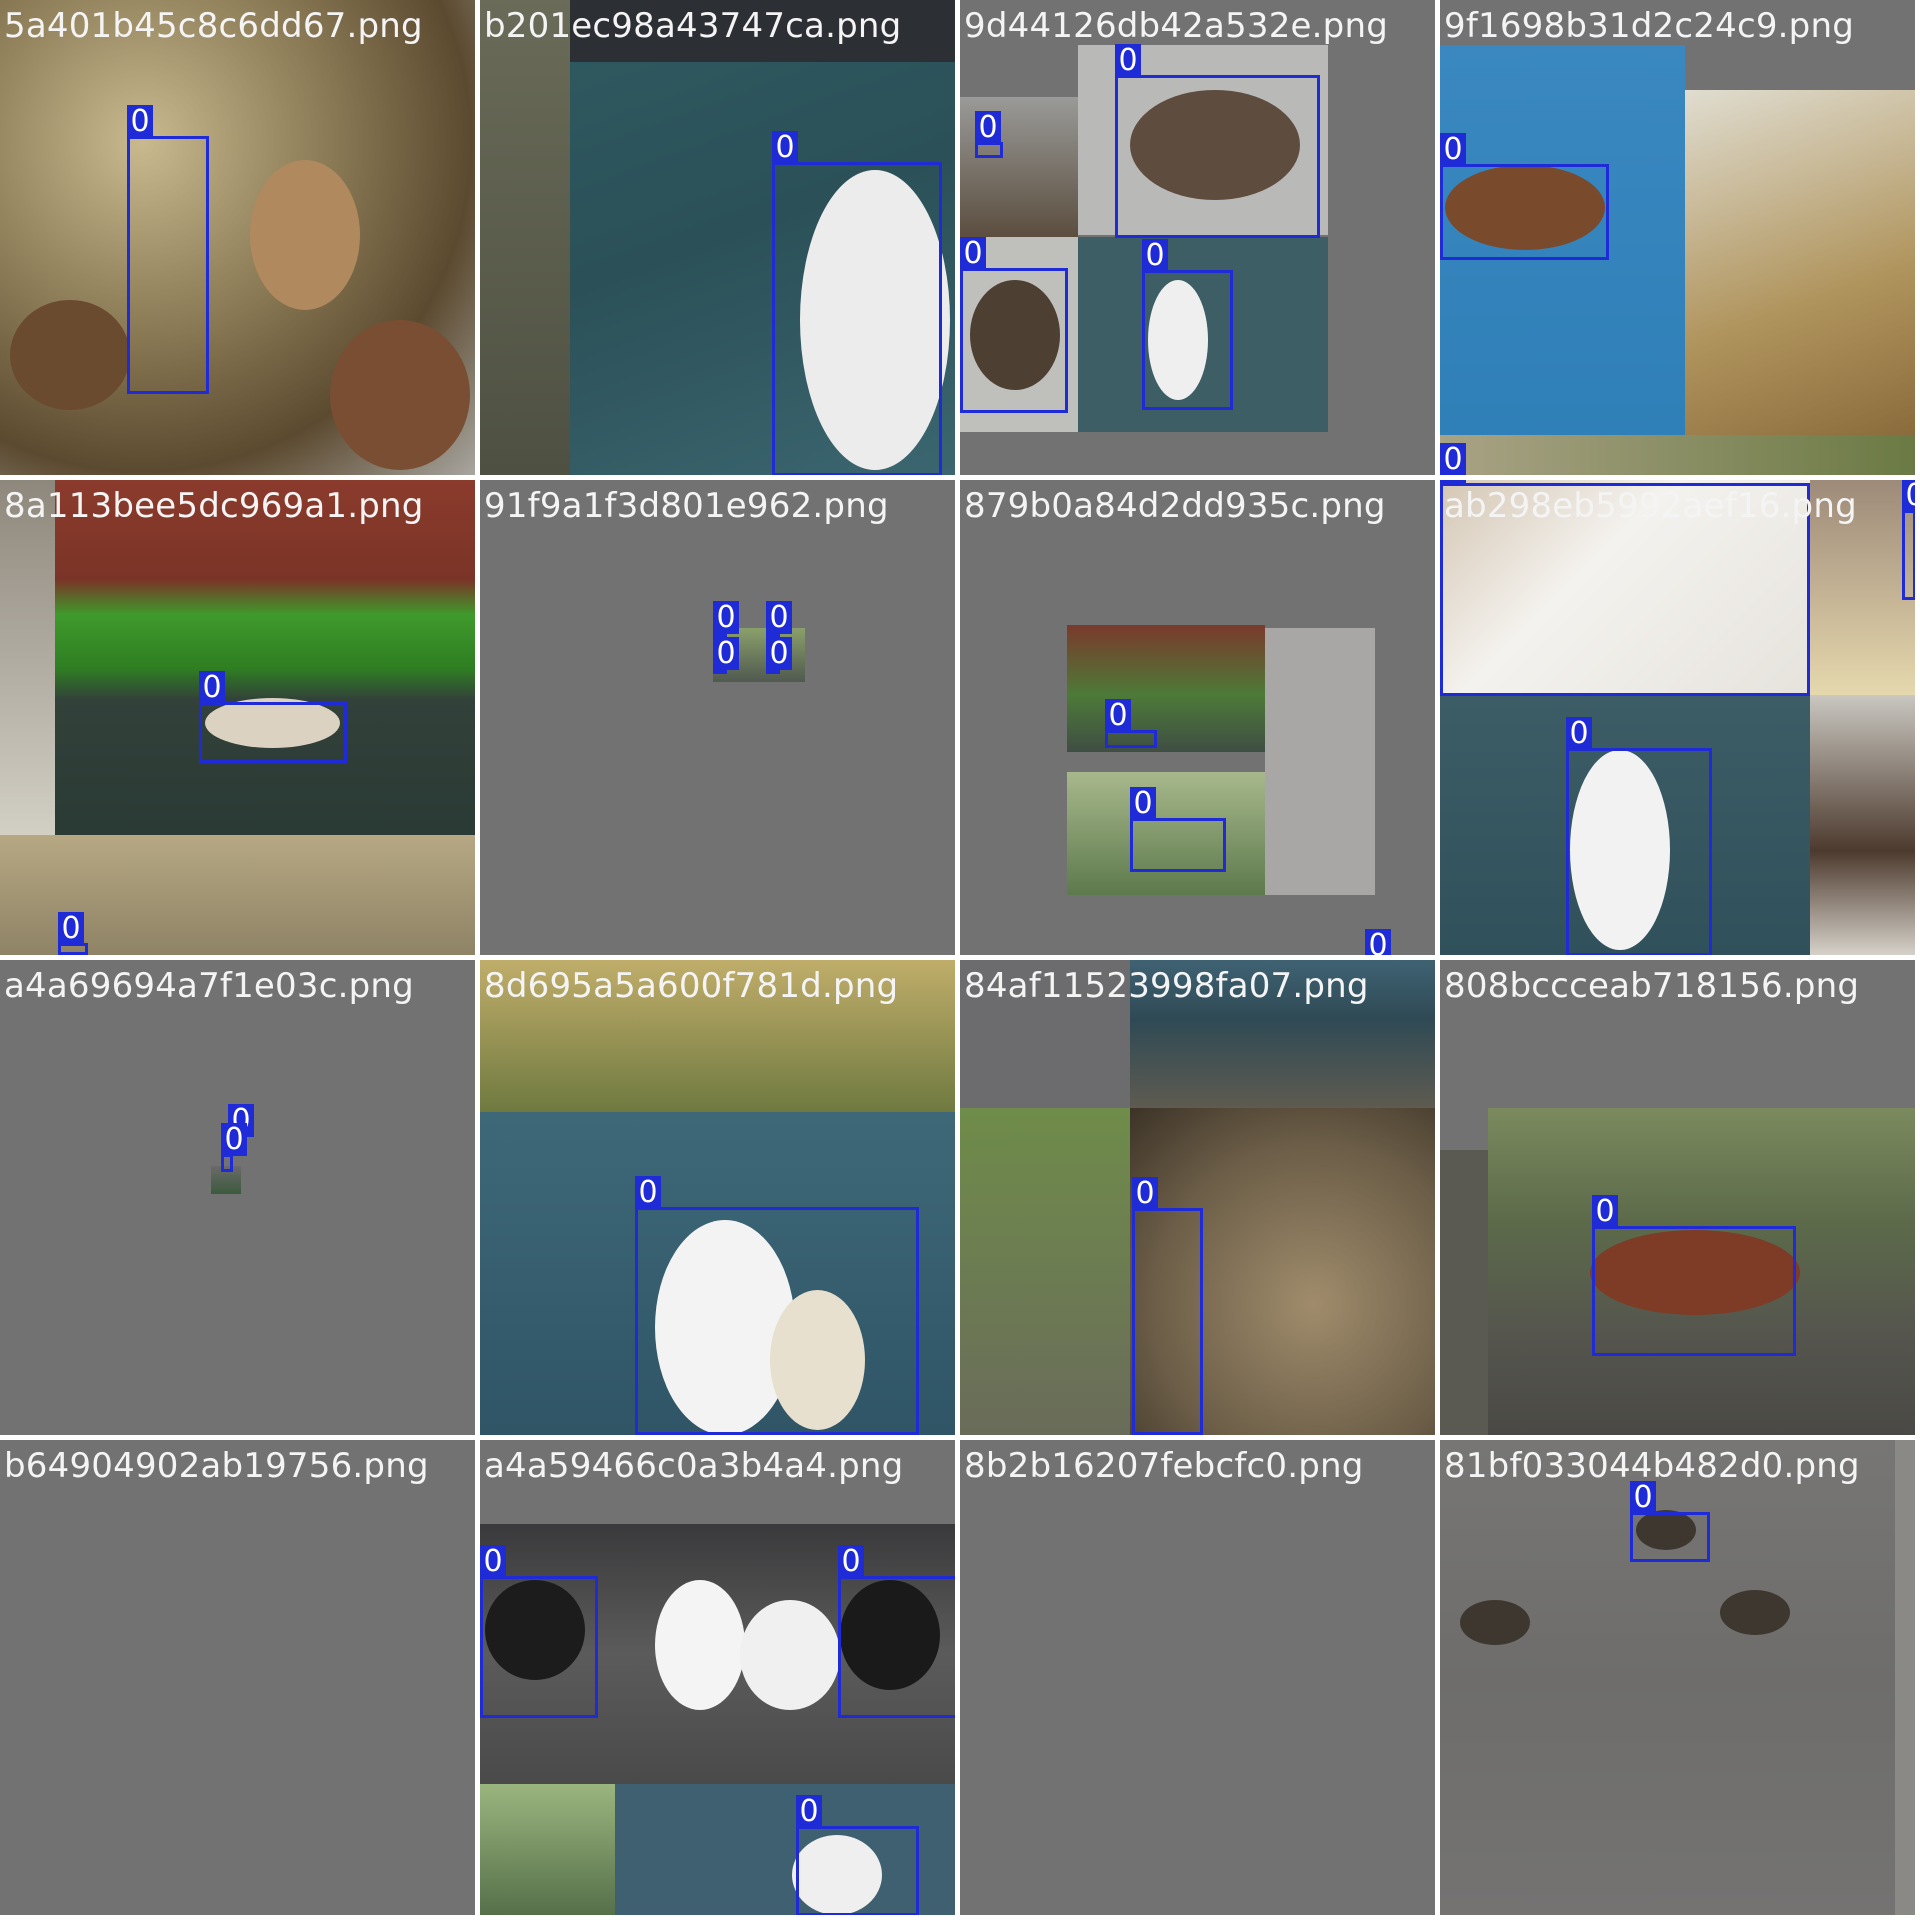  Describe the element at coordinates (1652, 986) in the screenshot. I see `tile-filename: 808bccceab718156.png` at that location.